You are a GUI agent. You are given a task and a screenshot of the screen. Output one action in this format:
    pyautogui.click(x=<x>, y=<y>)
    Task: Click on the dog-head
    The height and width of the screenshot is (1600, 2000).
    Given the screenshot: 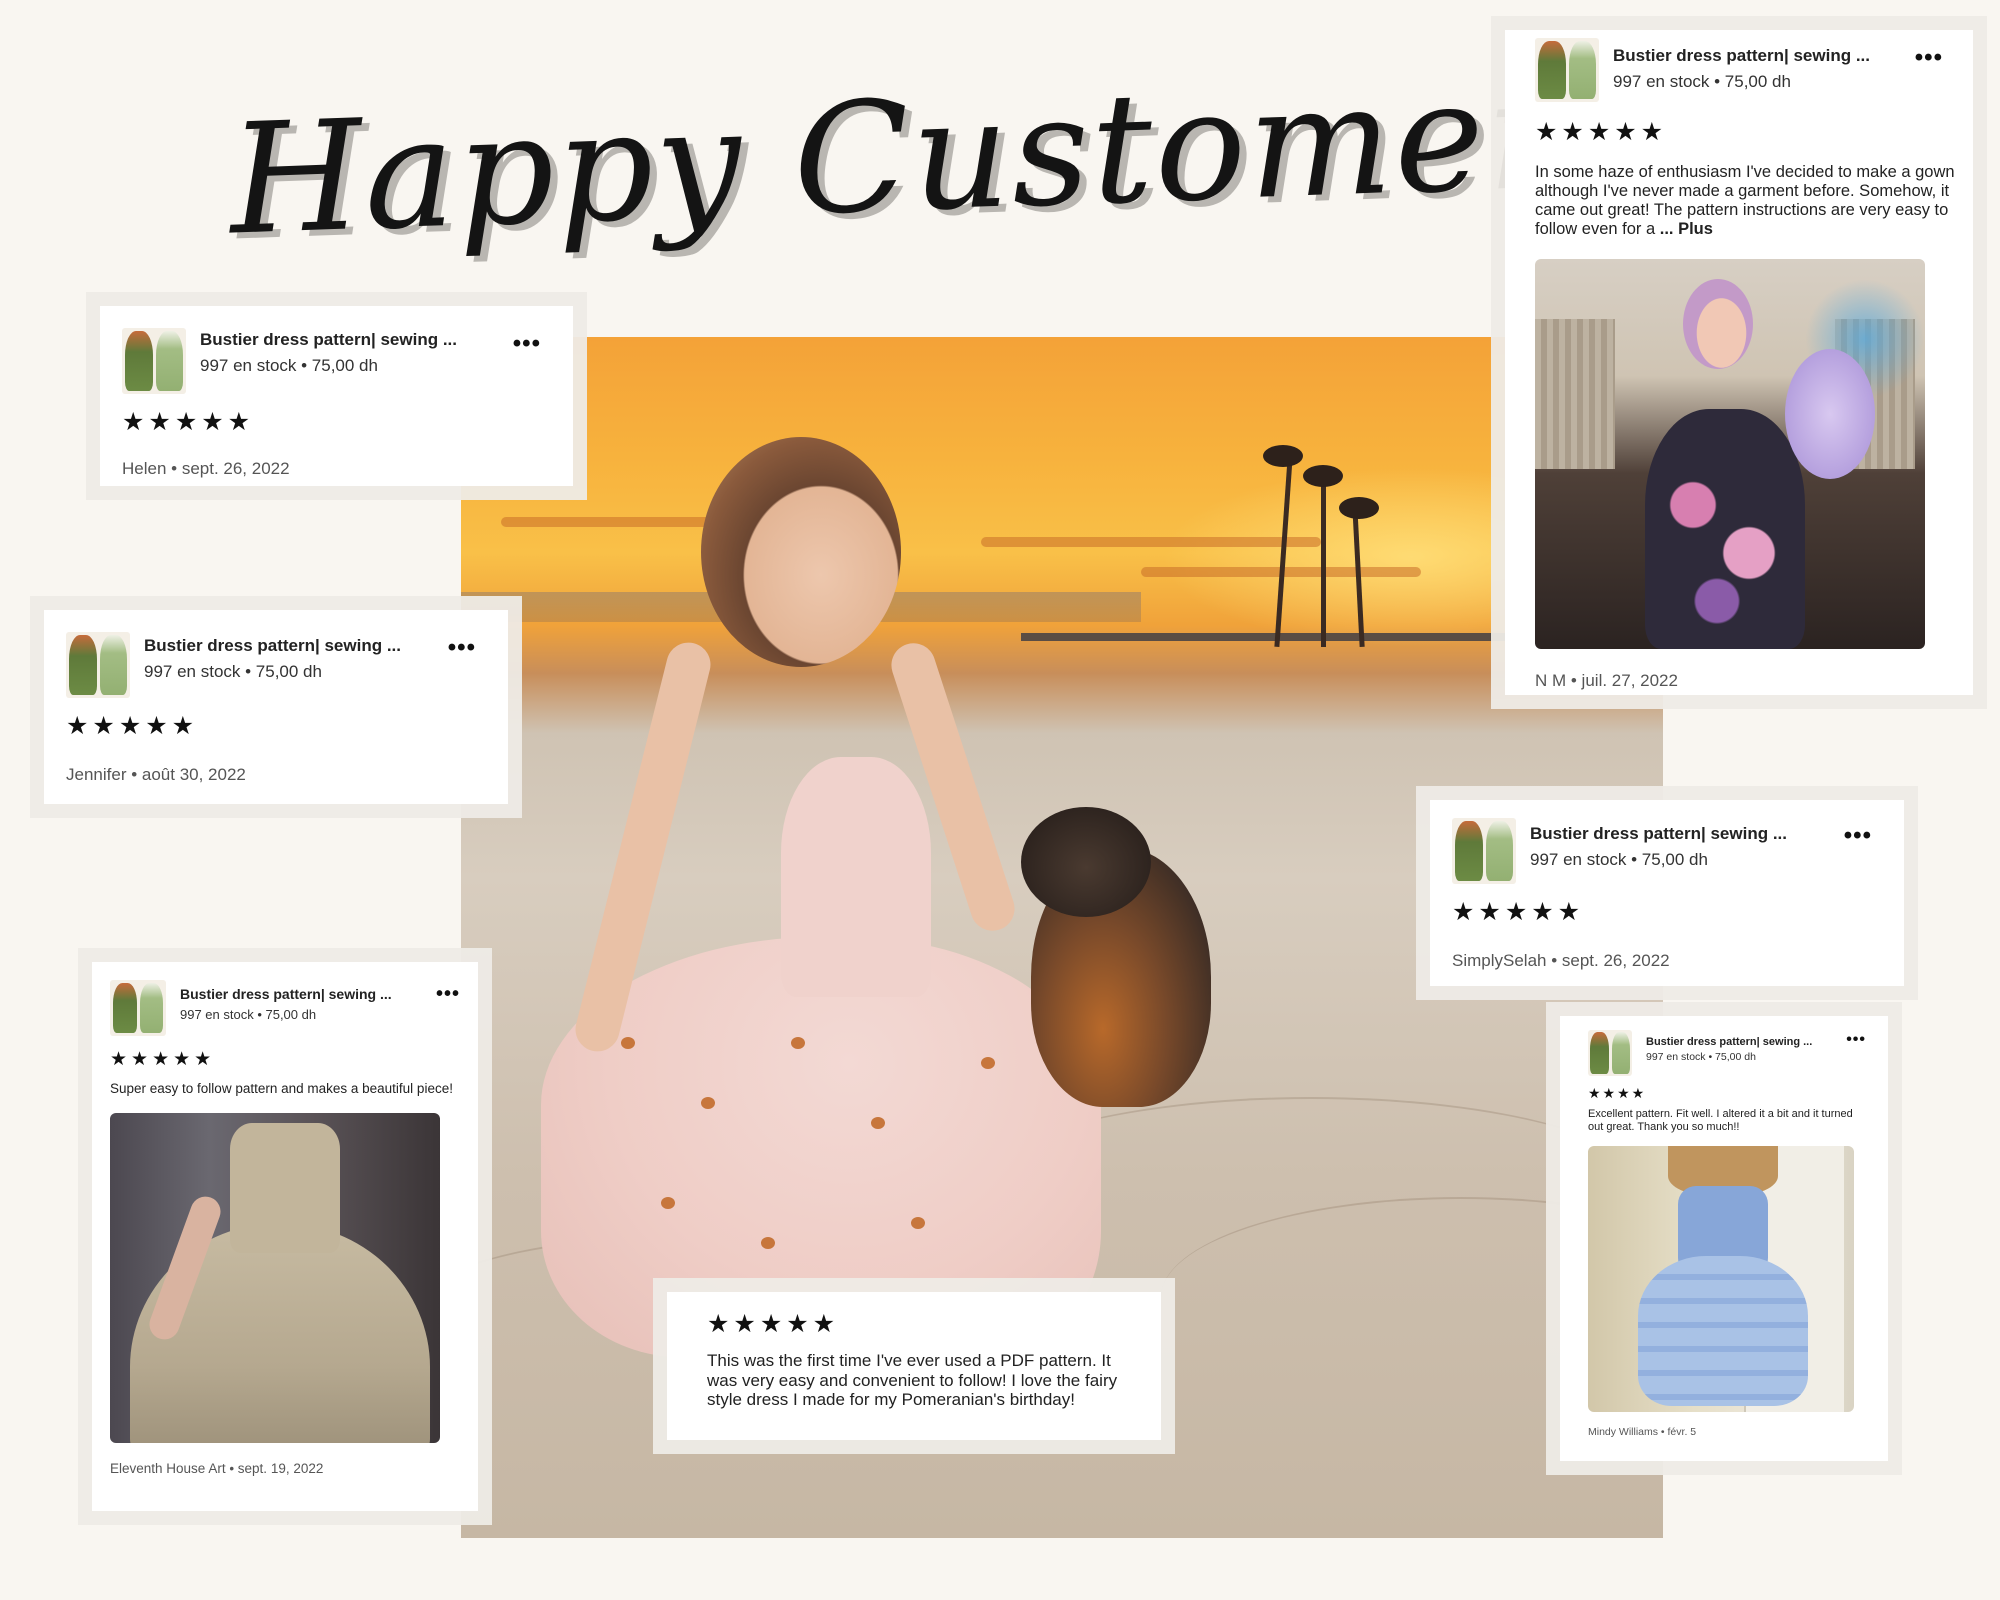 What is the action you would take?
    pyautogui.click(x=1086, y=862)
    